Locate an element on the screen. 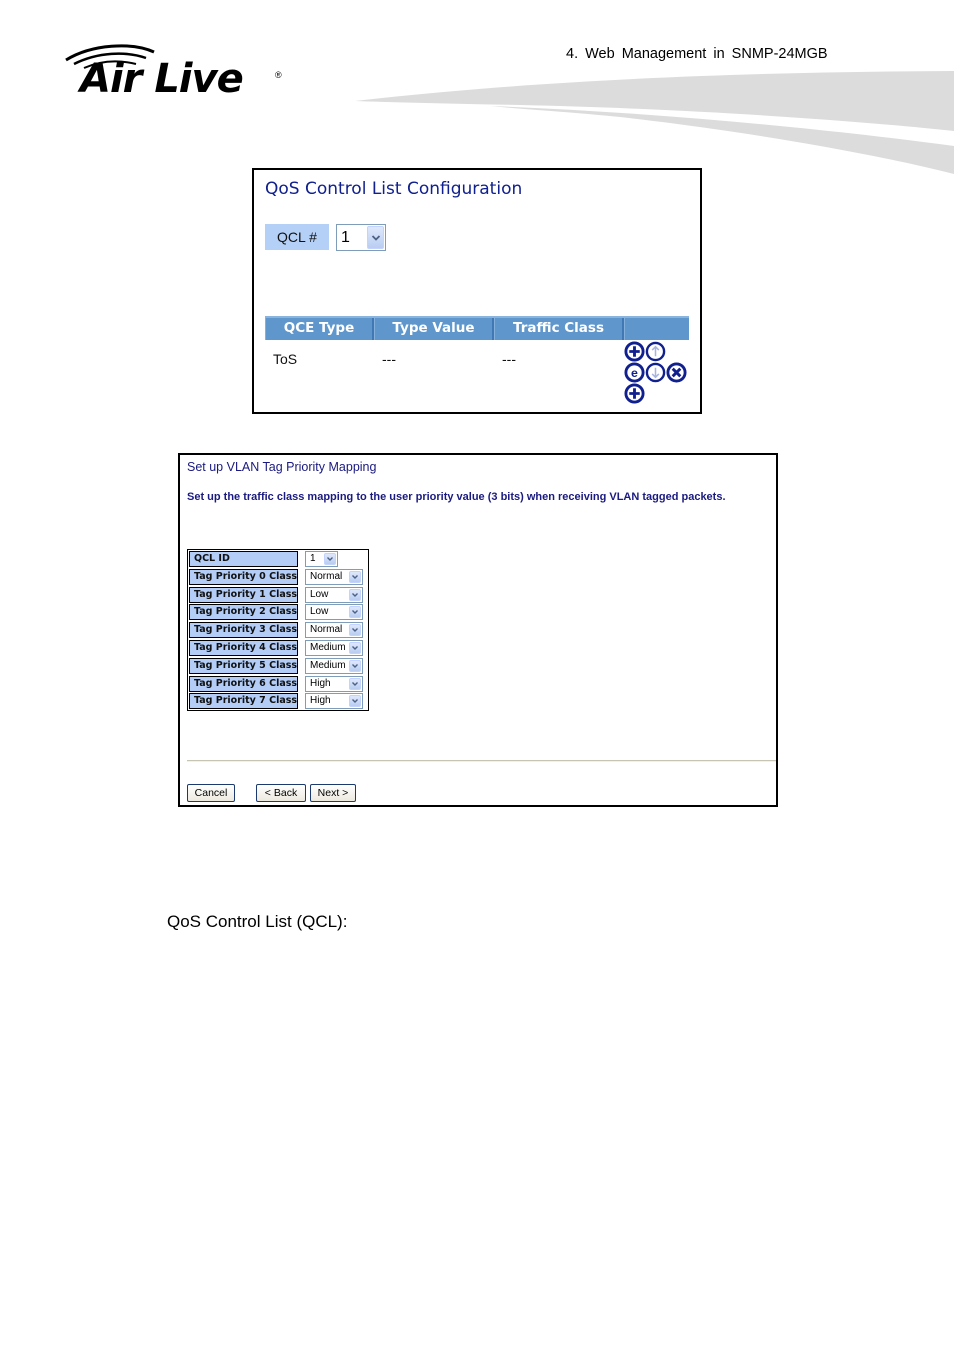 This screenshot has height=1350, width=954. qcl-config-title: QoS Control List Configuration is located at coordinates (394, 189).